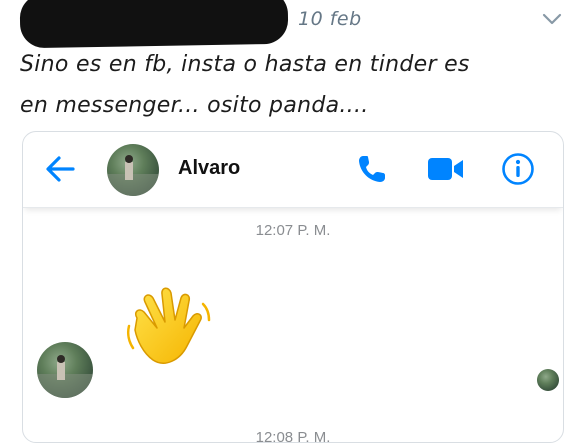 This screenshot has height=443, width=588. I want to click on waving-hand-icon, so click(171, 330).